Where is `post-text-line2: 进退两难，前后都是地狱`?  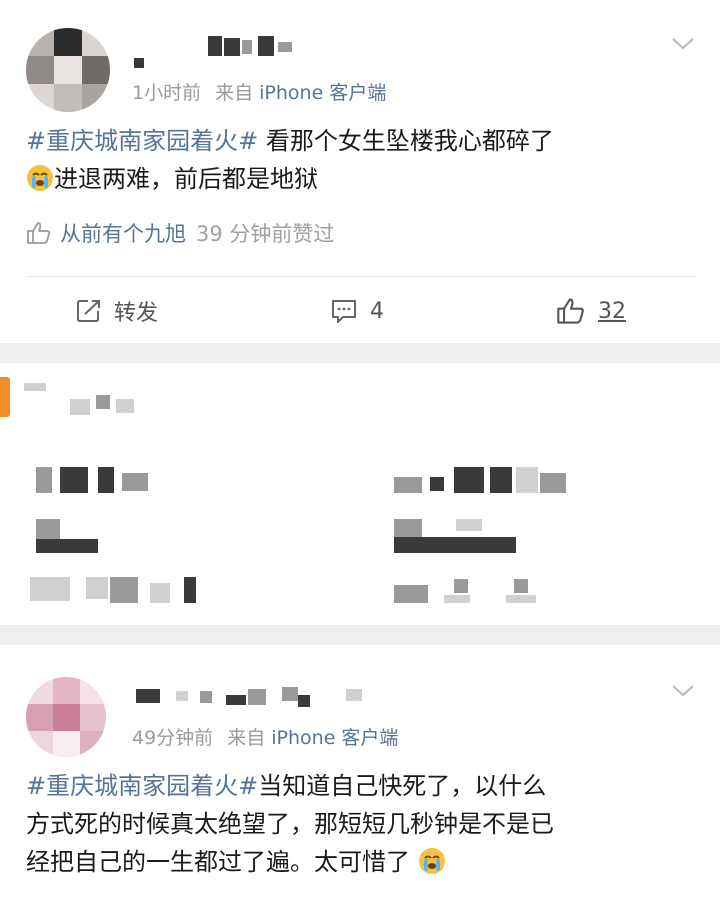
post-text-line2: 进退两难，前后都是地狱 is located at coordinates (186, 179).